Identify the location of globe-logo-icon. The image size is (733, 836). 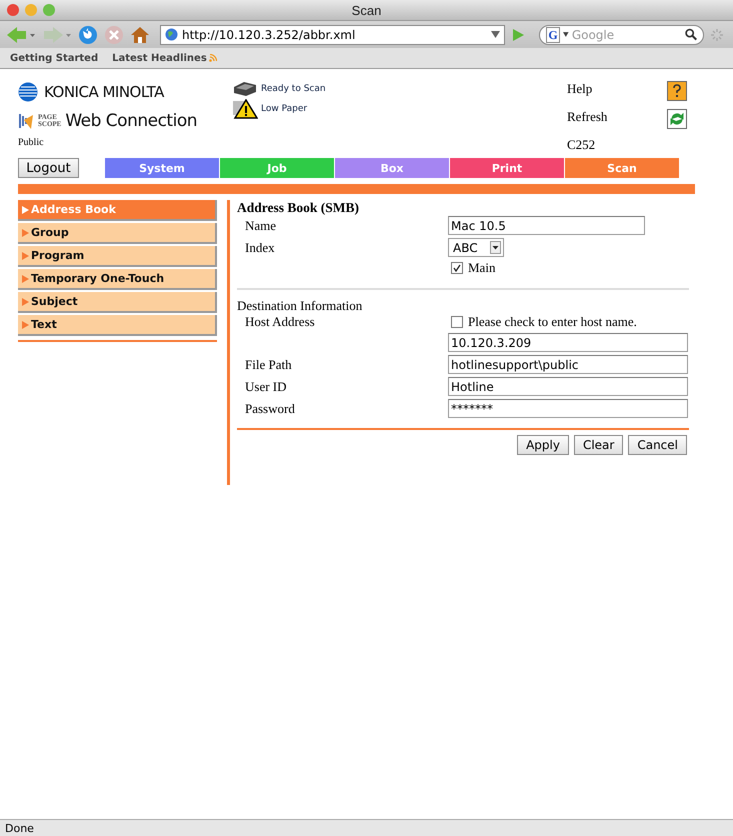
(28, 92).